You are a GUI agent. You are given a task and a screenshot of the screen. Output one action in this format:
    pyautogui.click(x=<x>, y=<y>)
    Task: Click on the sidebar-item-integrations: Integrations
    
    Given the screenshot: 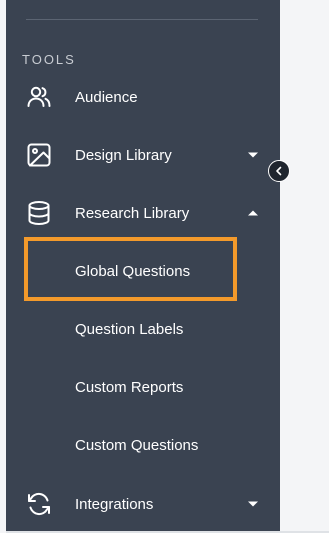 What is the action you would take?
    pyautogui.click(x=143, y=504)
    